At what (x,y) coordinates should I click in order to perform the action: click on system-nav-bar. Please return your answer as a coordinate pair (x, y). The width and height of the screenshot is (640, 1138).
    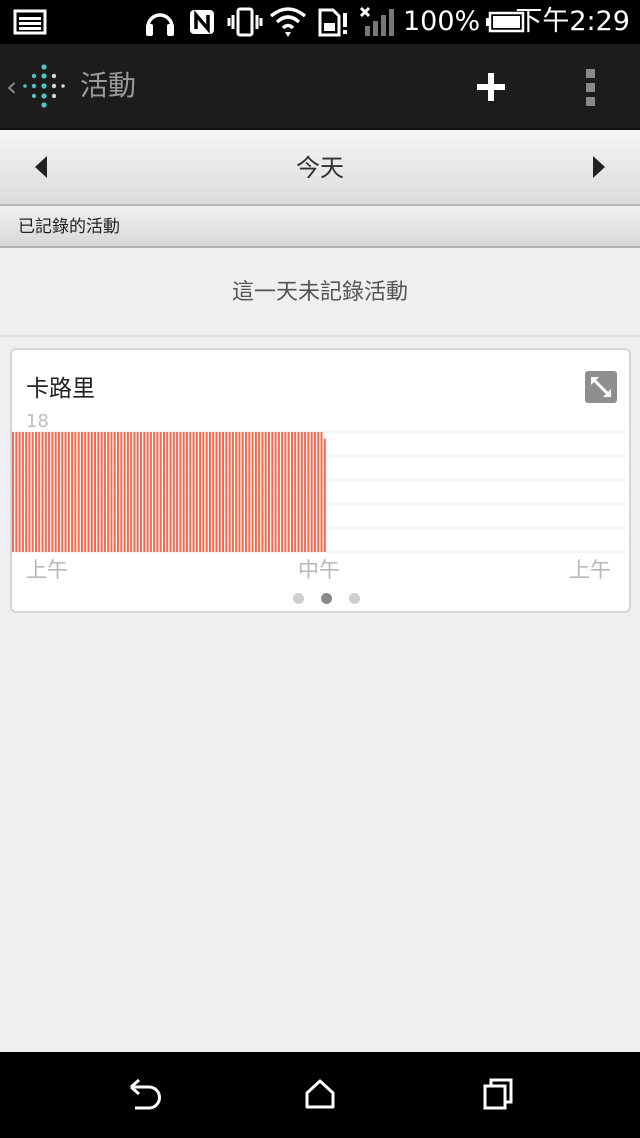
    Looking at the image, I should click on (320, 1095).